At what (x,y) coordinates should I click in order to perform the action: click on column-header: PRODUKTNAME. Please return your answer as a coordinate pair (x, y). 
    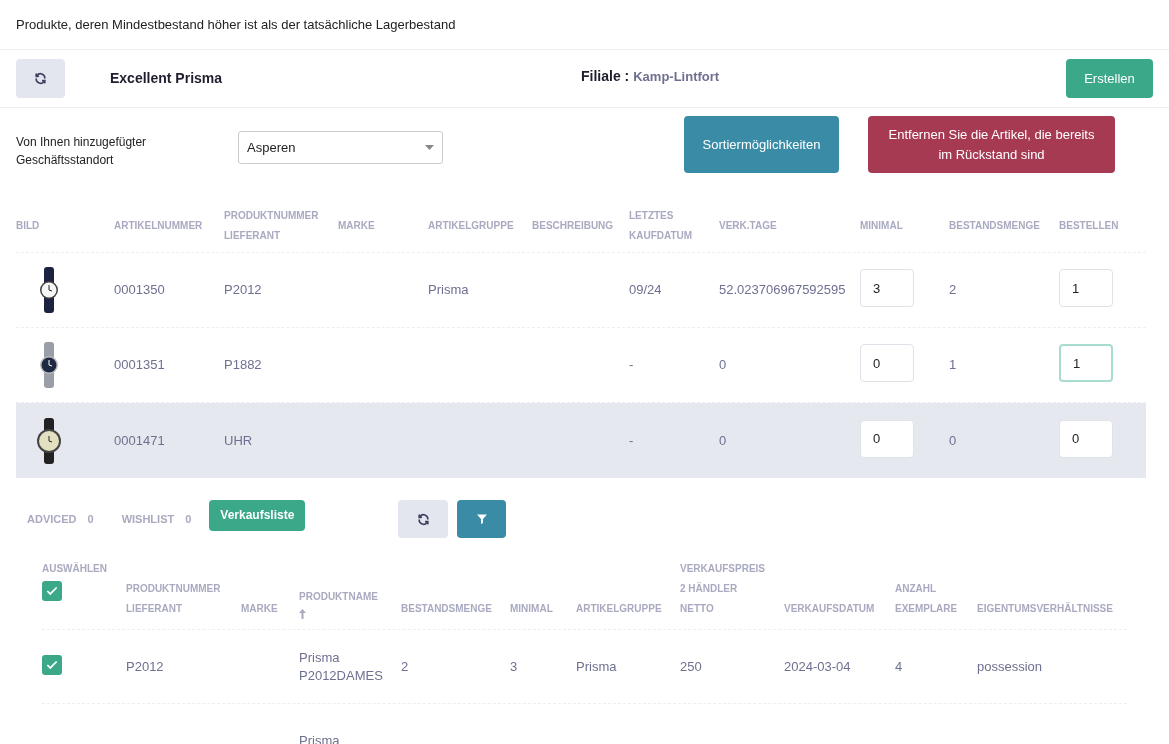
    Looking at the image, I should click on (339, 597).